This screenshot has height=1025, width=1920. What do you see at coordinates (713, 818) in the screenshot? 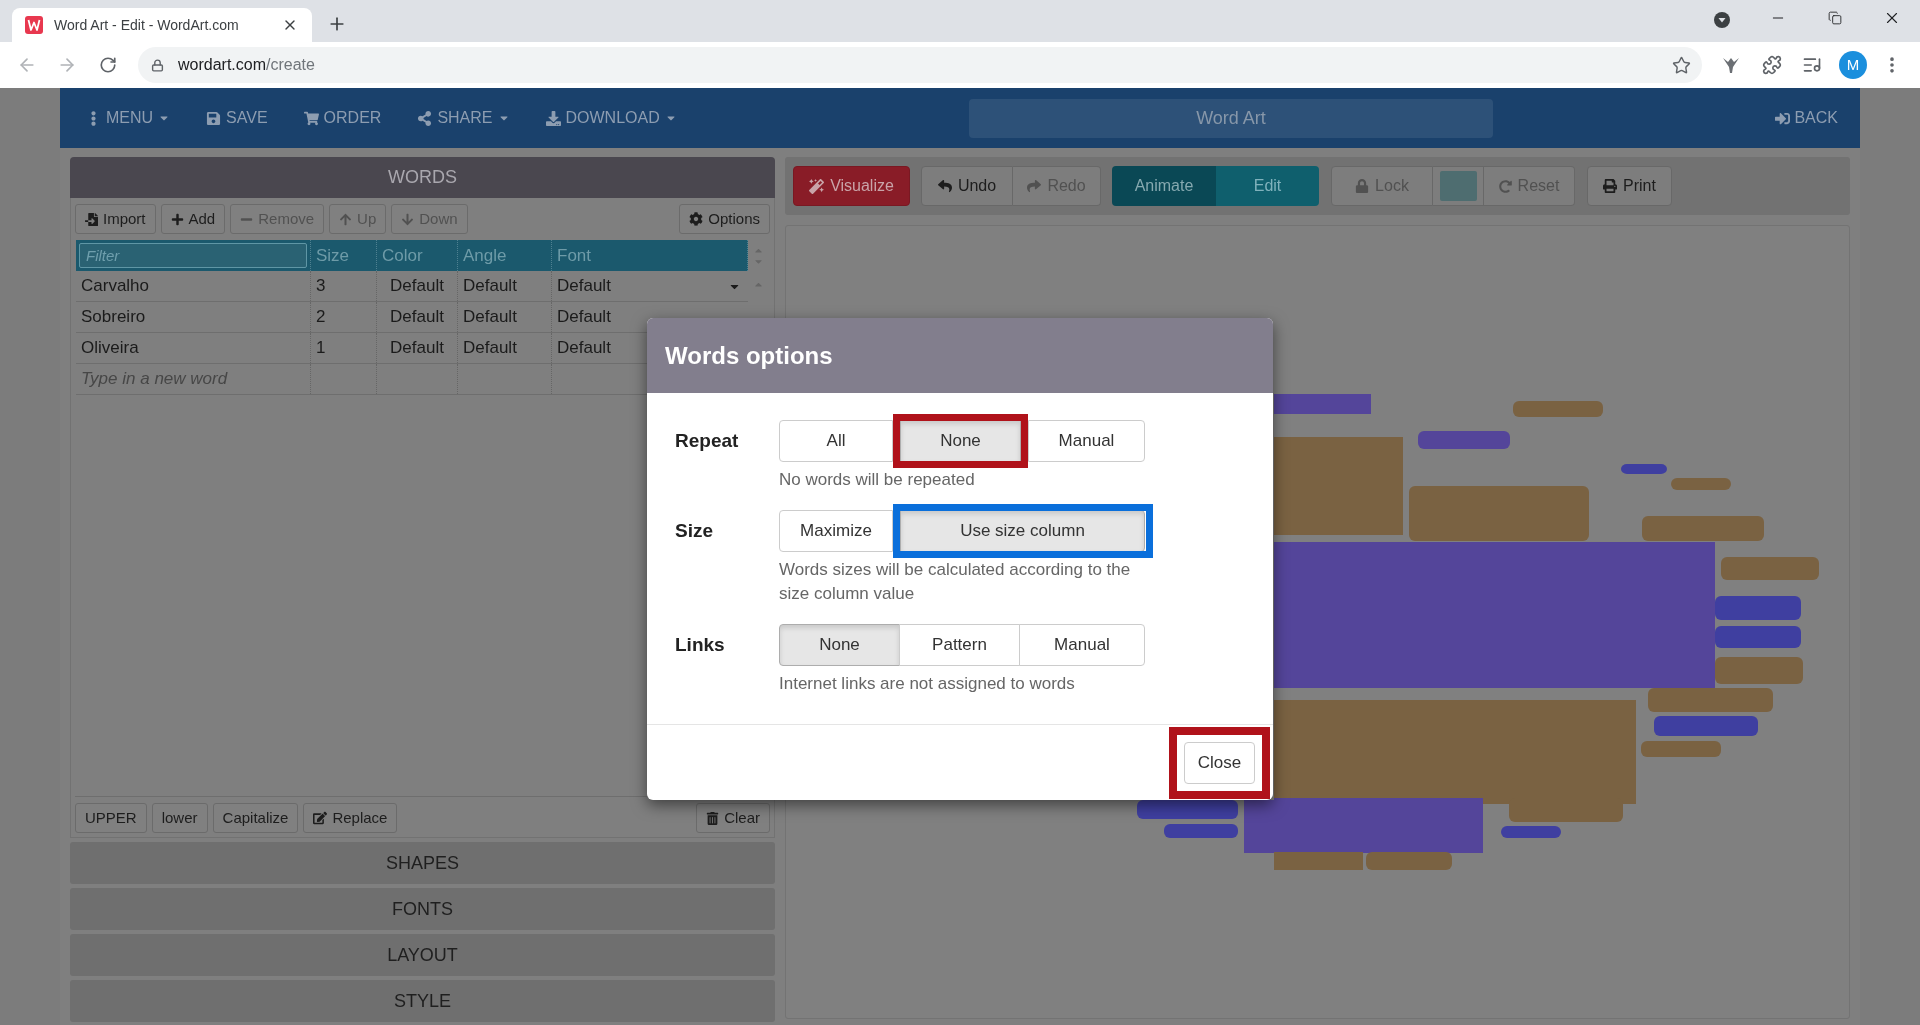
I see `trash-icon` at bounding box center [713, 818].